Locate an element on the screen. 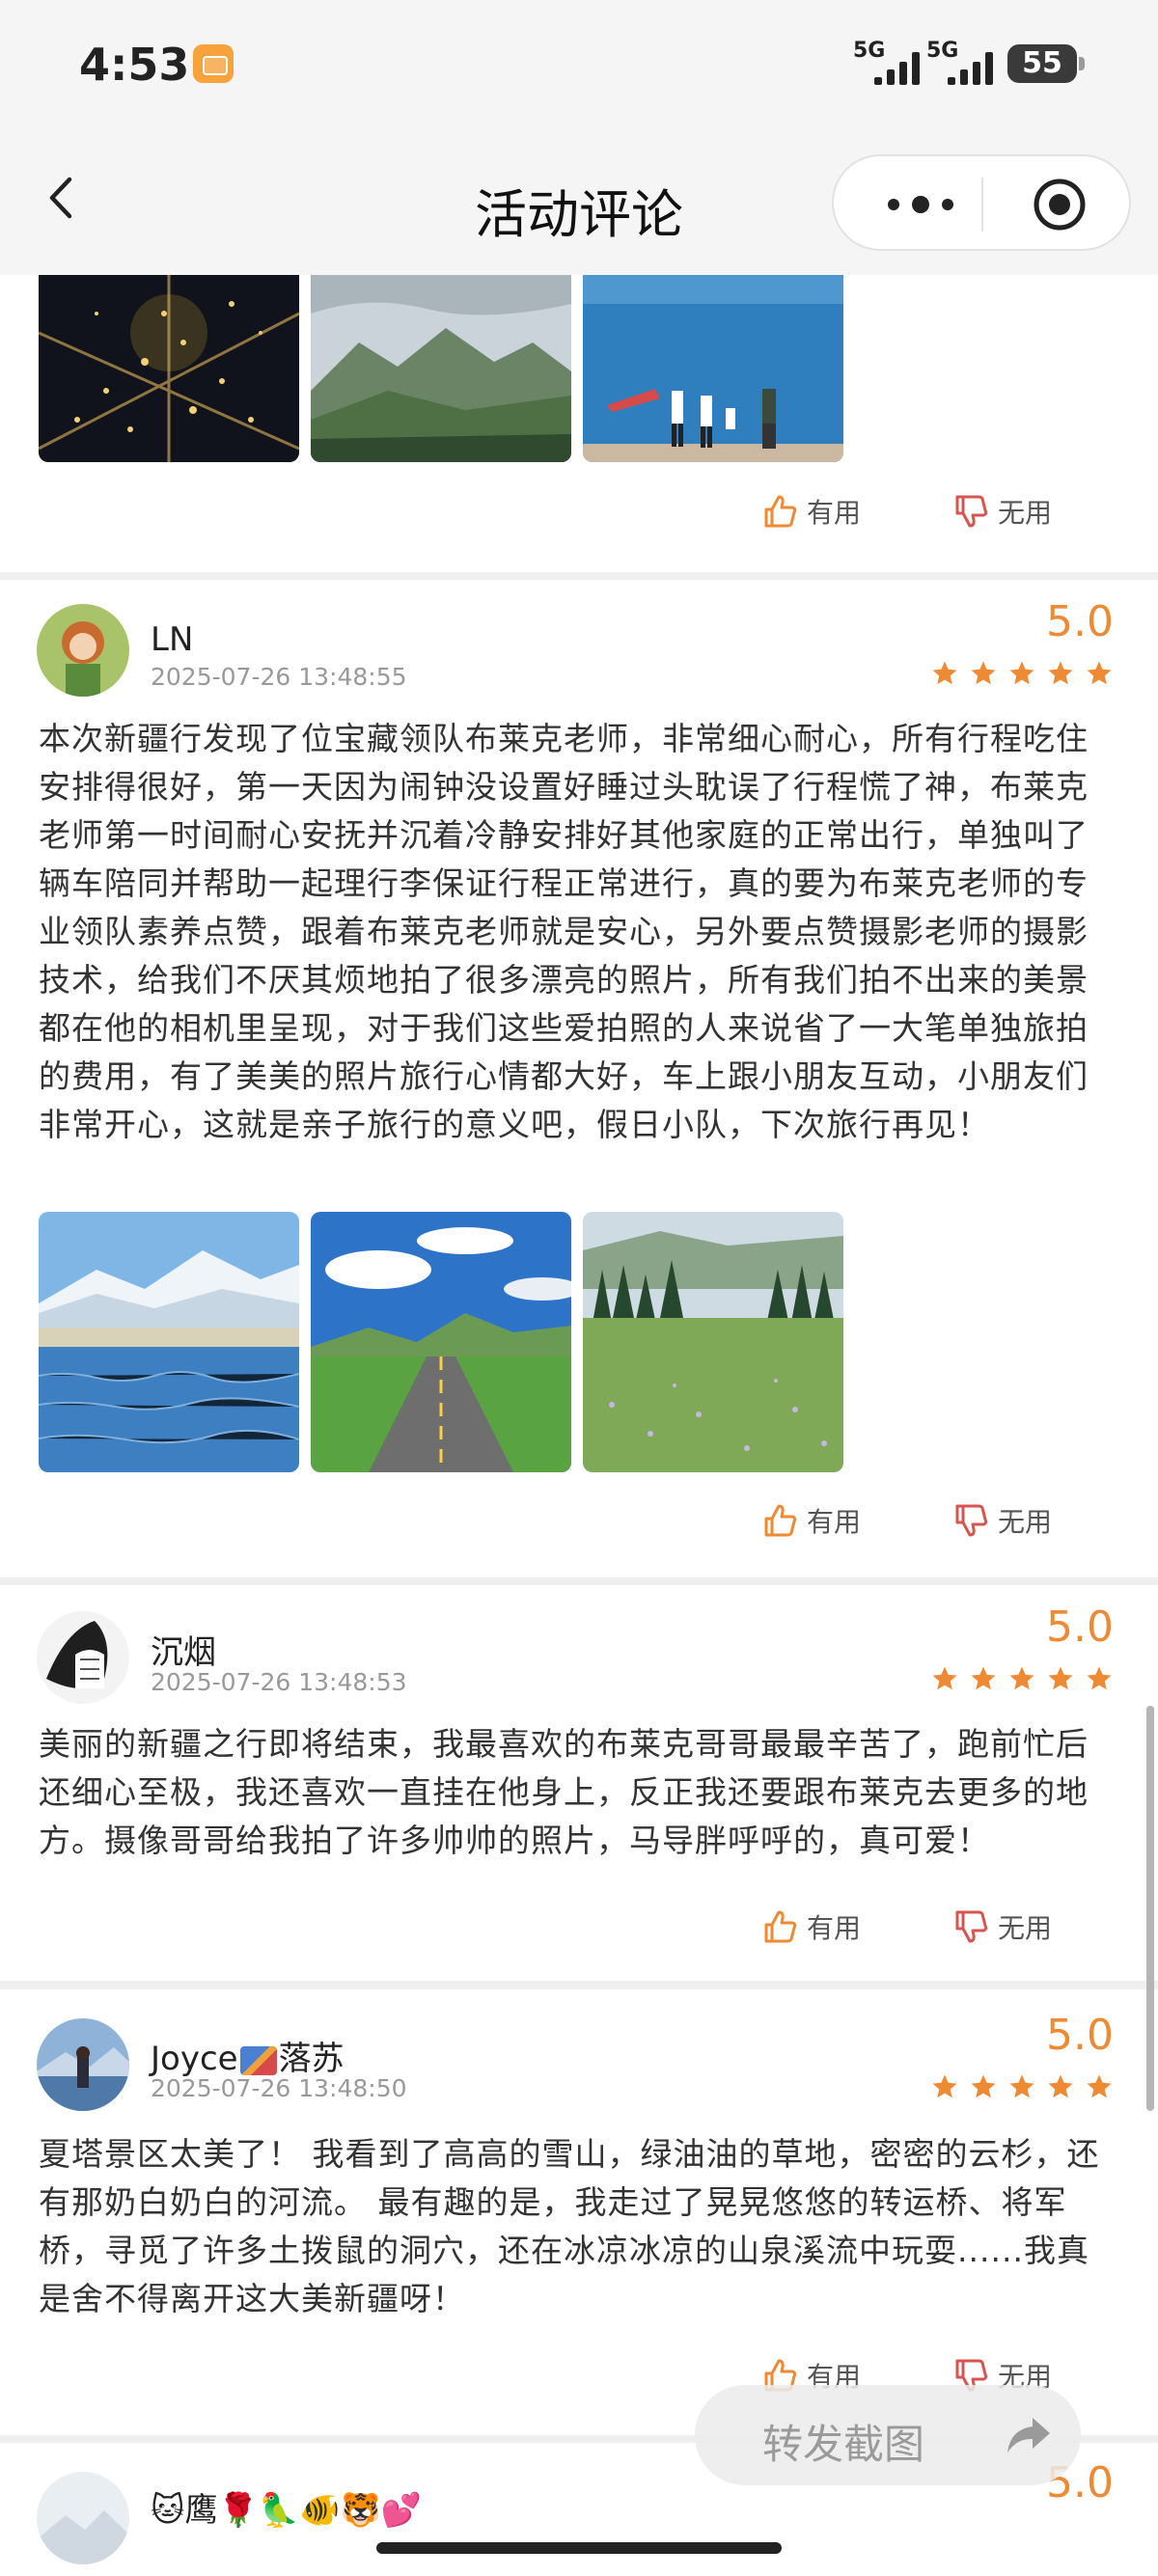  ticket-flag-icon is located at coordinates (258, 2060).